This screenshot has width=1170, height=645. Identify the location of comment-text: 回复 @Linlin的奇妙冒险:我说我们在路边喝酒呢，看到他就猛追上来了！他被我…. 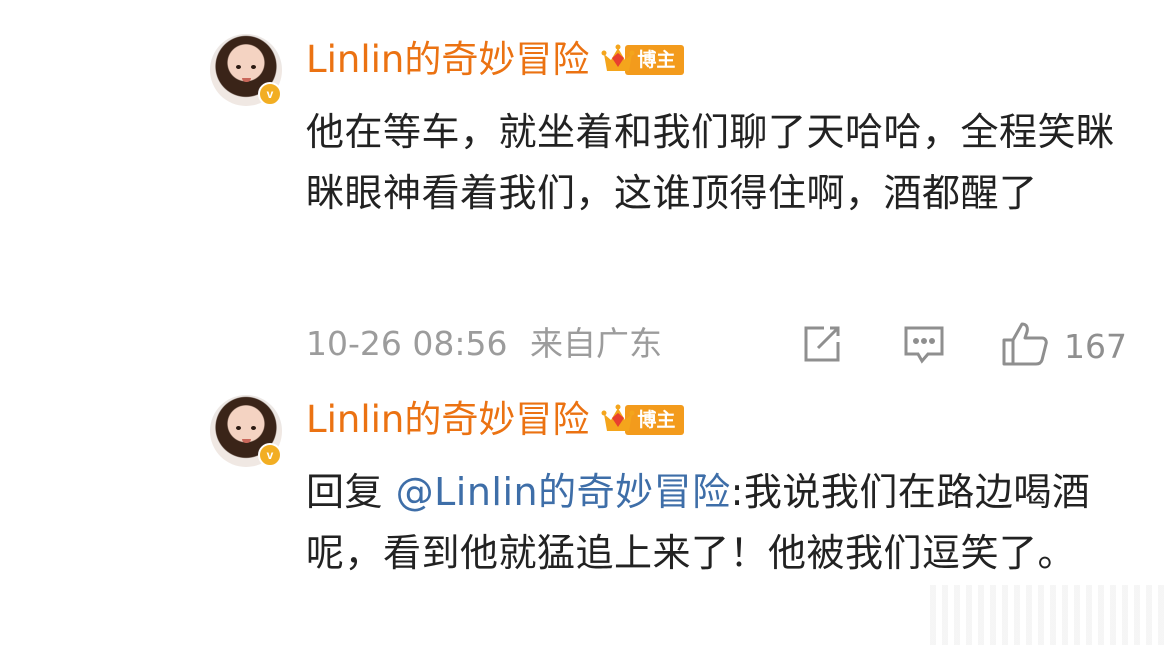
(716, 523).